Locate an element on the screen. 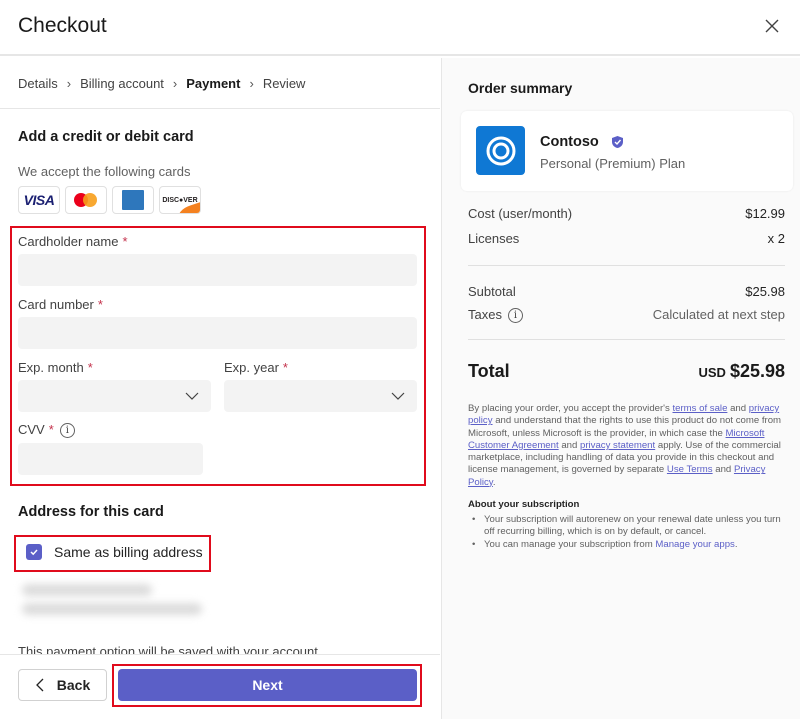  breadcrumb-review: Review is located at coordinates (284, 83).